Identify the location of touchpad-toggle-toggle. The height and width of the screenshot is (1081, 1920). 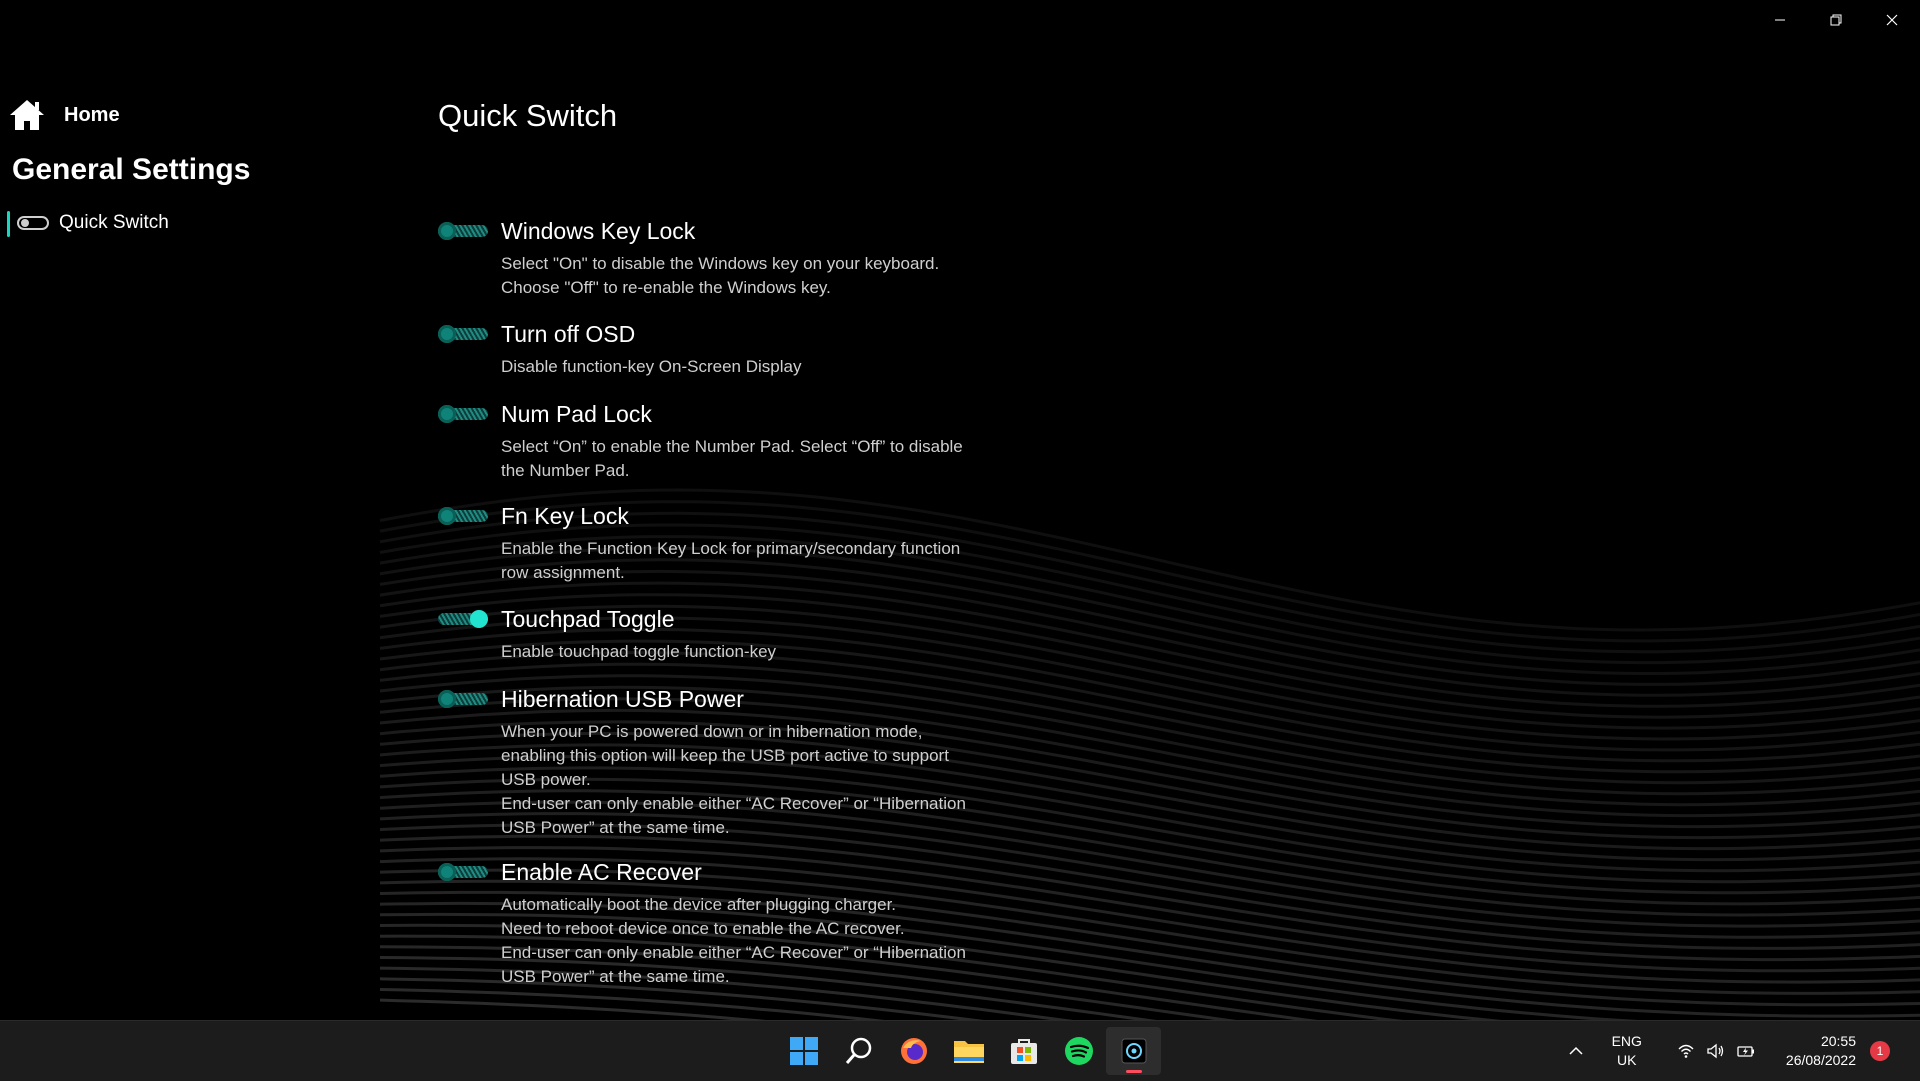
(463, 619).